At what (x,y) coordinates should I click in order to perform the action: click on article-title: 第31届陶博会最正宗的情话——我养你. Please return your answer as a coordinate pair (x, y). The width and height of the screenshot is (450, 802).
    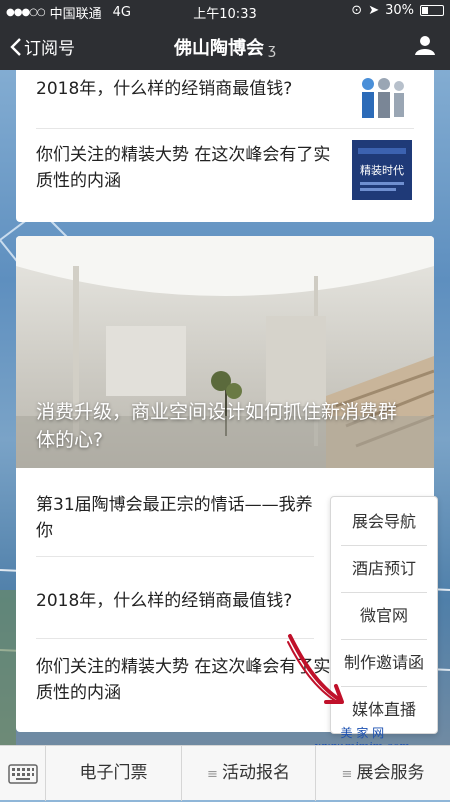
    Looking at the image, I should click on (174, 518).